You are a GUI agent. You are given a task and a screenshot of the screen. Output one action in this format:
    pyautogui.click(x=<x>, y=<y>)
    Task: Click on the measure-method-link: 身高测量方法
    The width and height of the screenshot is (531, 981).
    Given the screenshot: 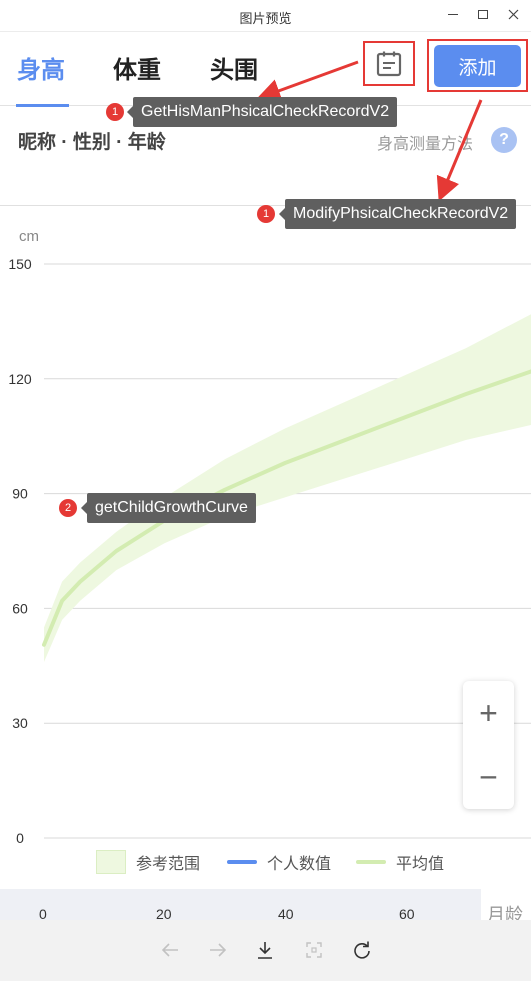 What is the action you would take?
    pyautogui.click(x=425, y=142)
    